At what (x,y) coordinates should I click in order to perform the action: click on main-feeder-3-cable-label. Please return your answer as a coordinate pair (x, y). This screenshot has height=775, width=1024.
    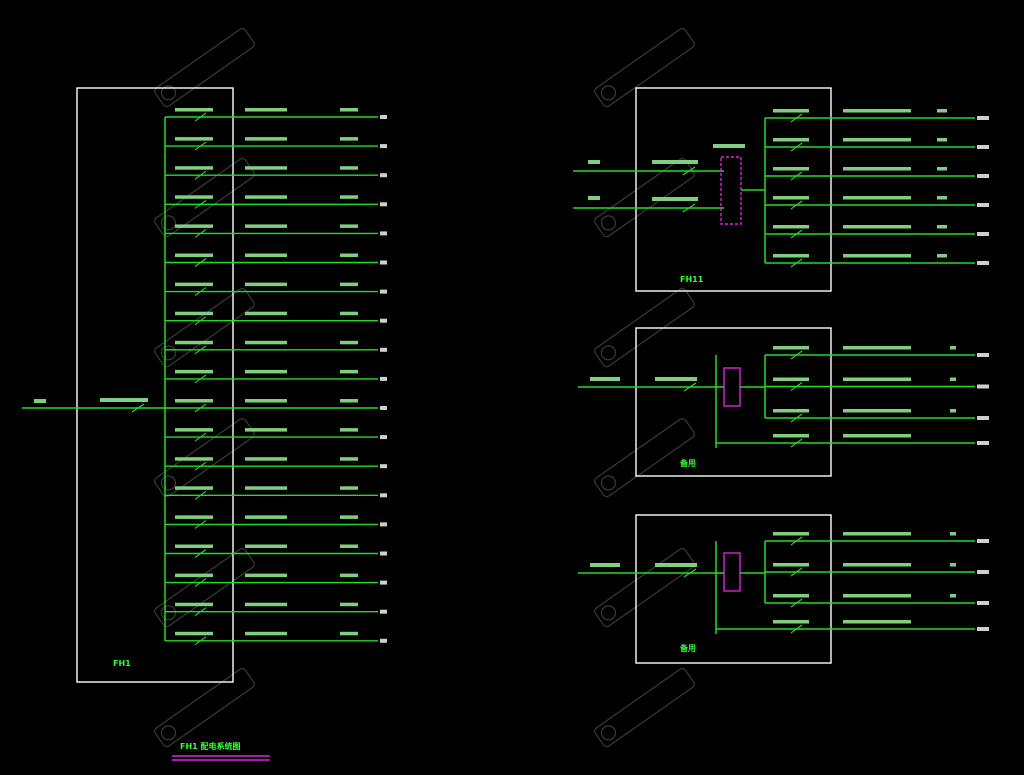
    Looking at the image, I should click on (266, 168).